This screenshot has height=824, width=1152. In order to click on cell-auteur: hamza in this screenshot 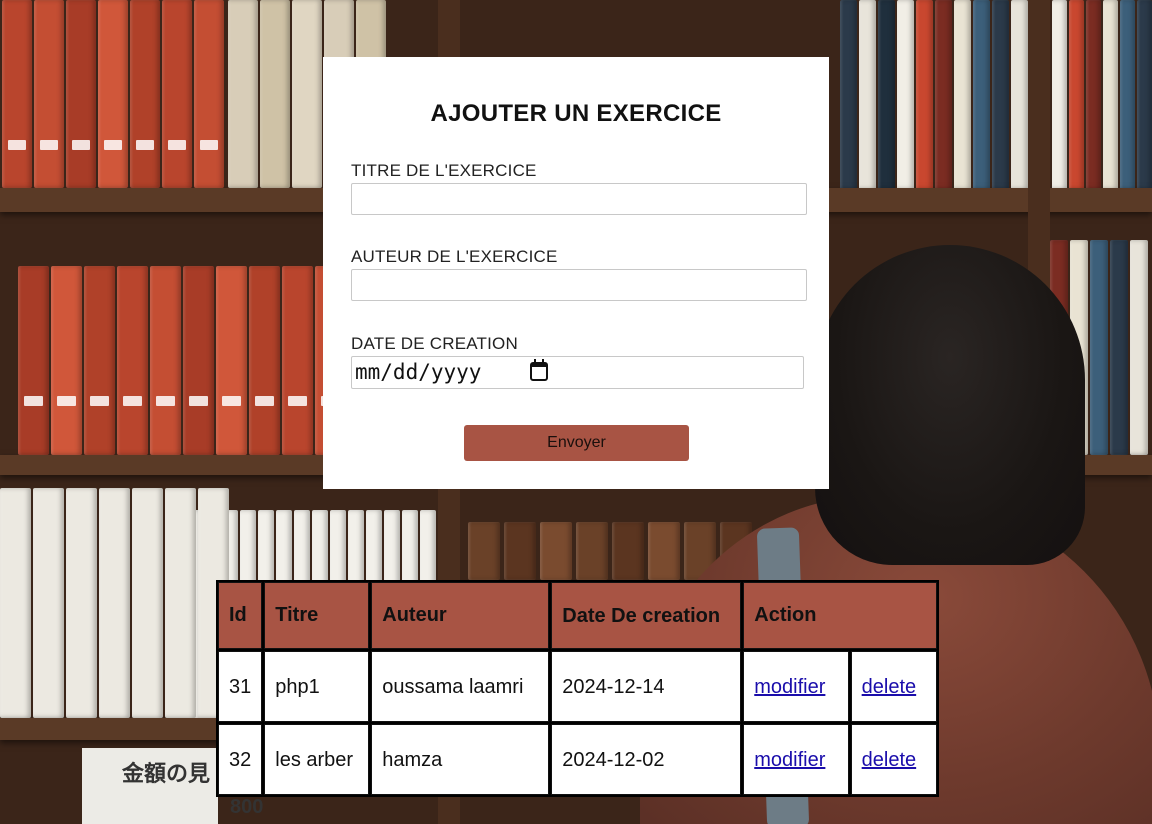, I will do `click(460, 759)`.